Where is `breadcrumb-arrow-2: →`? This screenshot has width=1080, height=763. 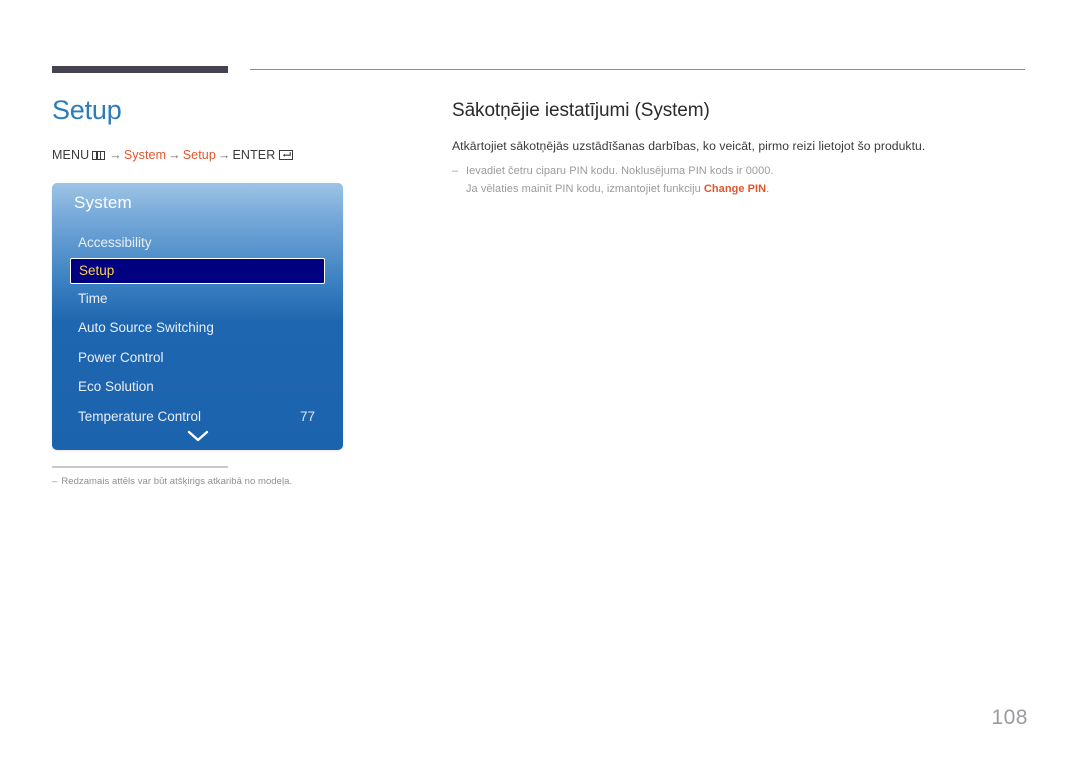 breadcrumb-arrow-2: → is located at coordinates (174, 154).